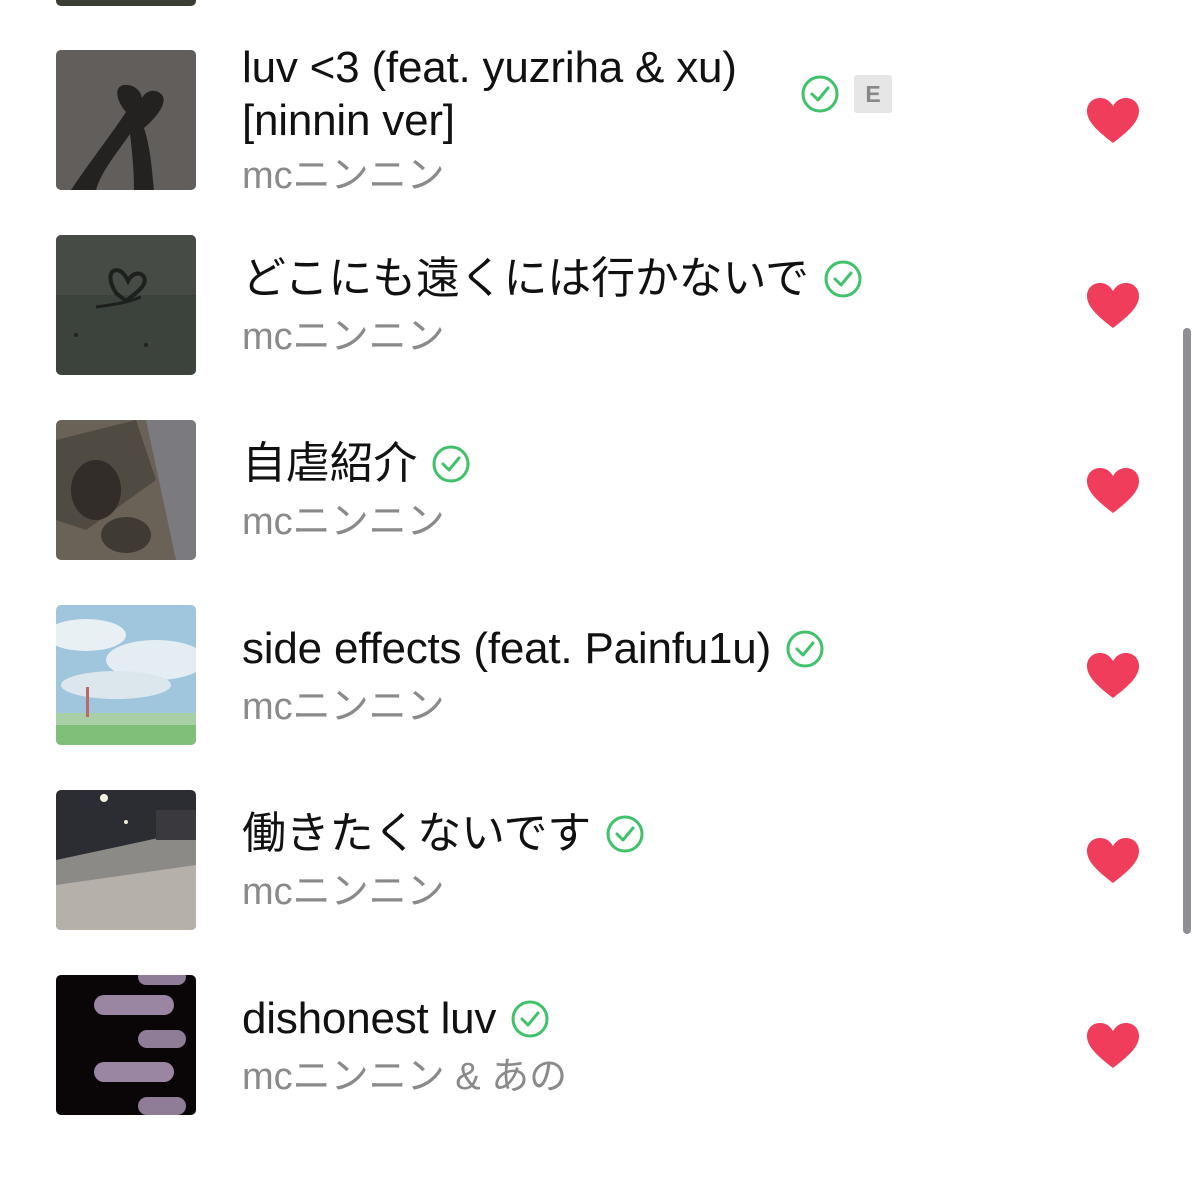 Image resolution: width=1200 pixels, height=1177 pixels. I want to click on track-title: 自虐紹介, so click(330, 463).